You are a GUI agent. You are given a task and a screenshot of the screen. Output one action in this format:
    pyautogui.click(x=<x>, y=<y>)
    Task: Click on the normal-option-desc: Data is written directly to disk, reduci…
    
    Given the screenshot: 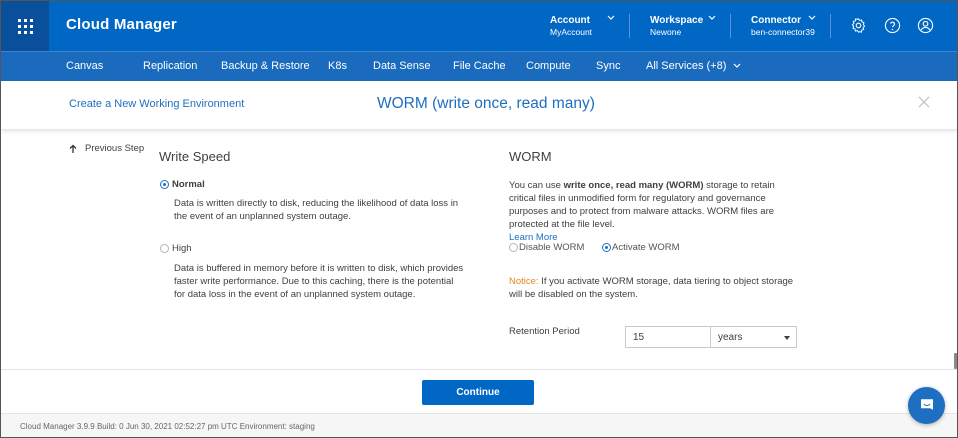 What is the action you would take?
    pyautogui.click(x=316, y=210)
    